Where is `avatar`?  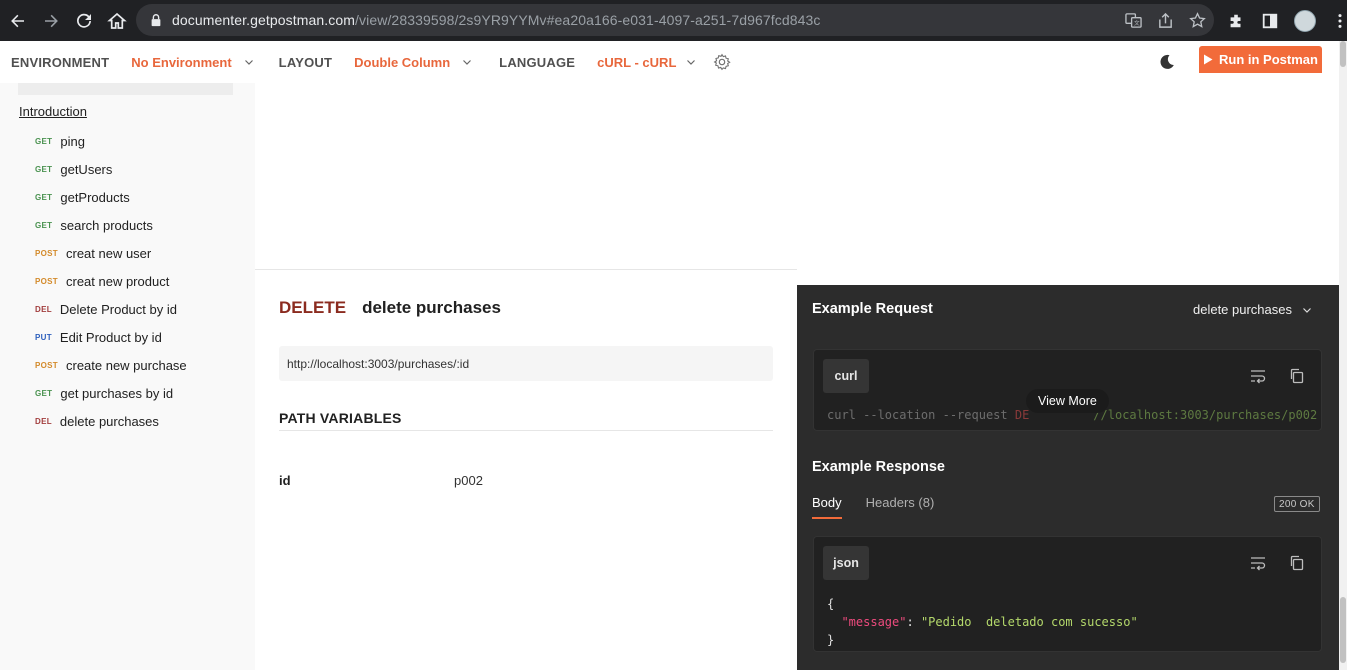
avatar is located at coordinates (1305, 21).